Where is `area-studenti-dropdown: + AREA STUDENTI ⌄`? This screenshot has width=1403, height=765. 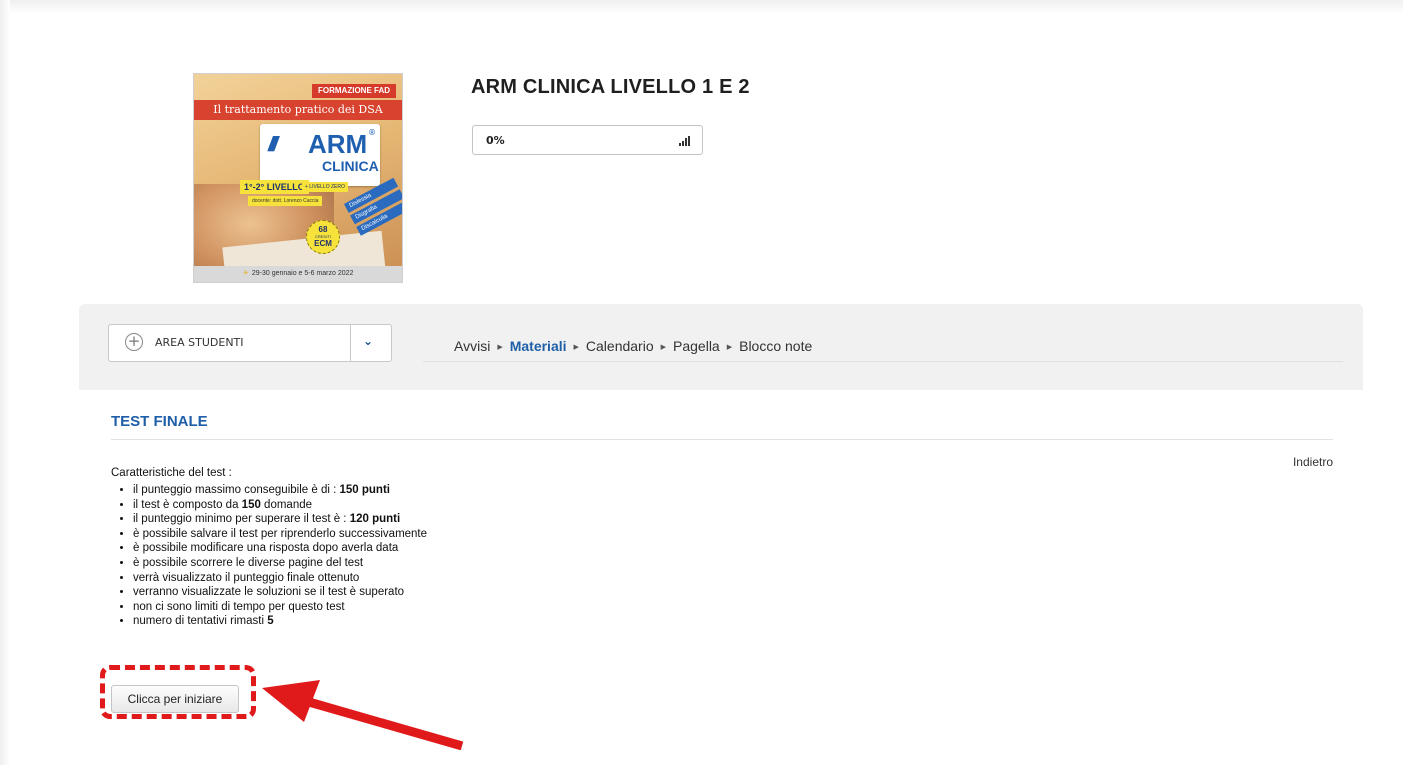 area-studenti-dropdown: + AREA STUDENTI ⌄ is located at coordinates (250, 343).